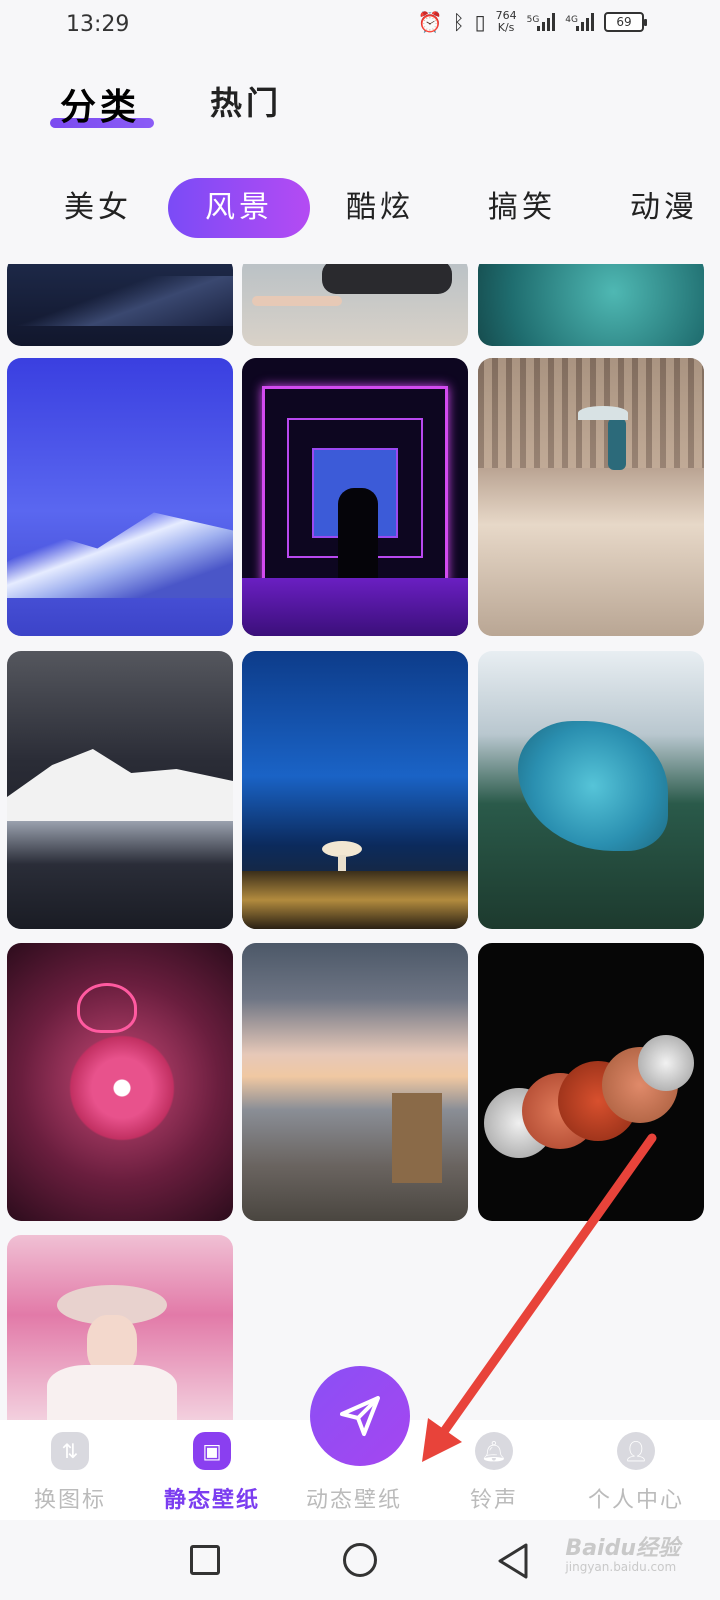  What do you see at coordinates (239, 208) in the screenshot?
I see `chip-scenery: 风景` at bounding box center [239, 208].